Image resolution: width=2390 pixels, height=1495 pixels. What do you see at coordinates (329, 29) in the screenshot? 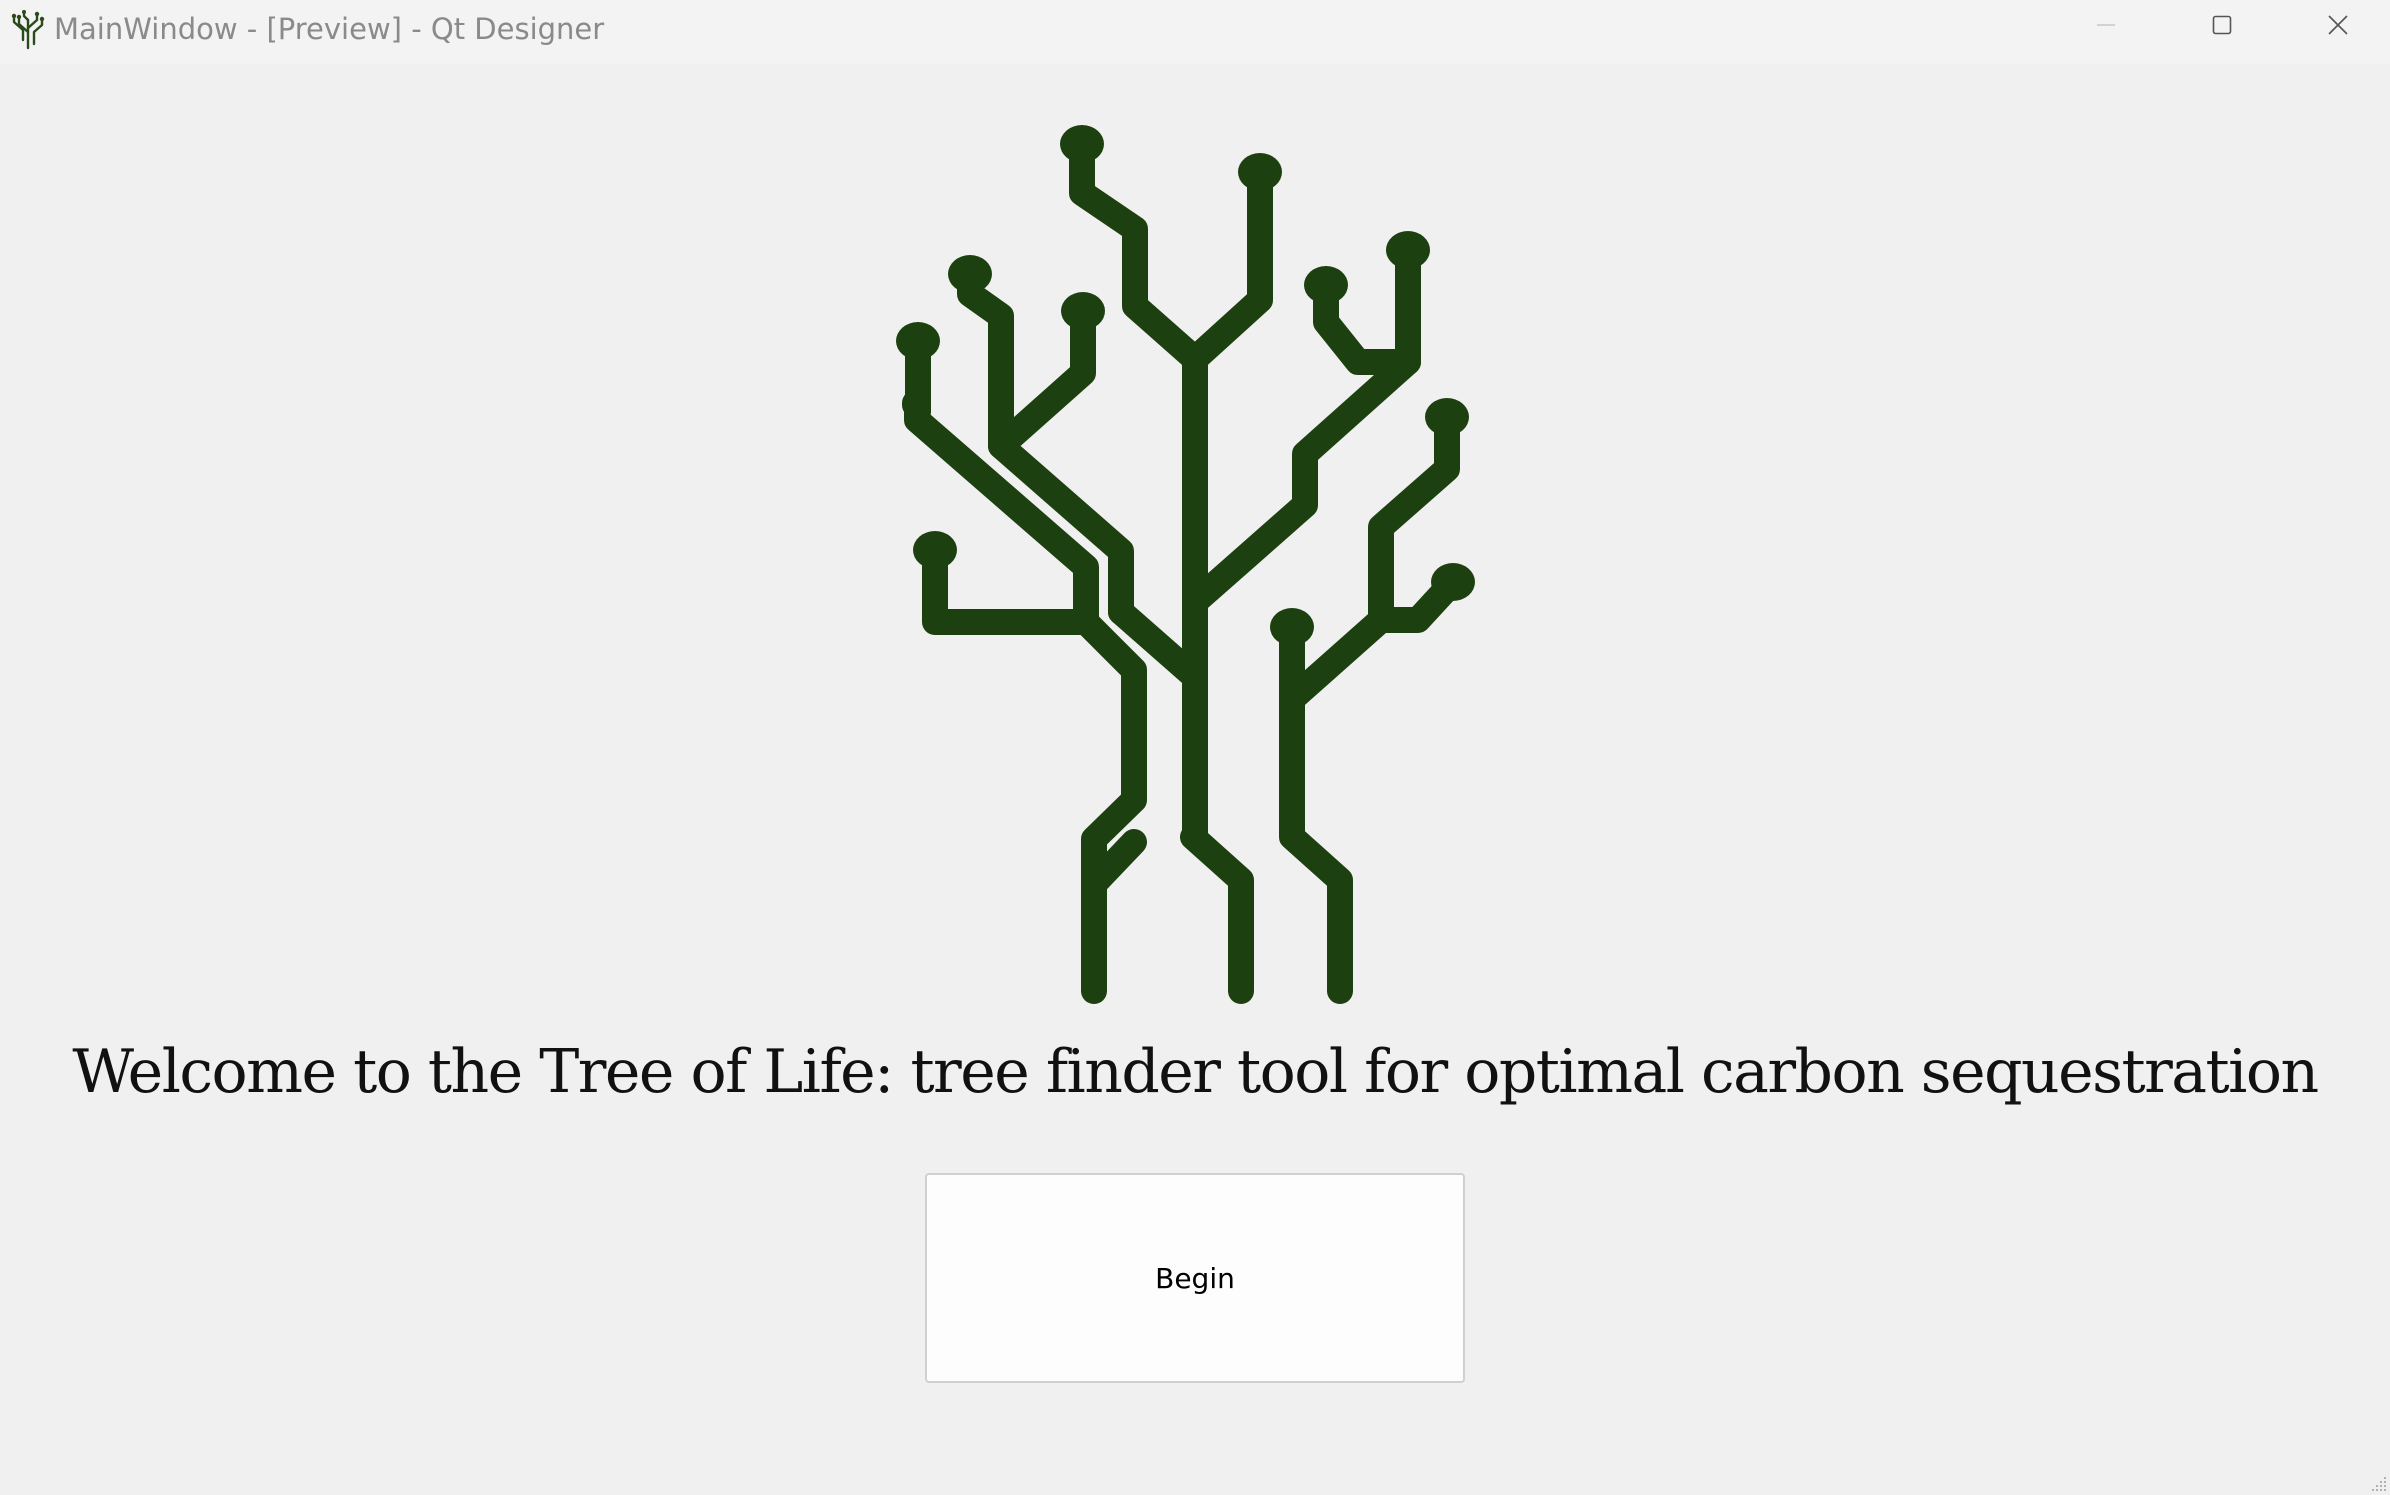
I see `window-title: MainWindow - [Preview] - Qt Designer` at bounding box center [329, 29].